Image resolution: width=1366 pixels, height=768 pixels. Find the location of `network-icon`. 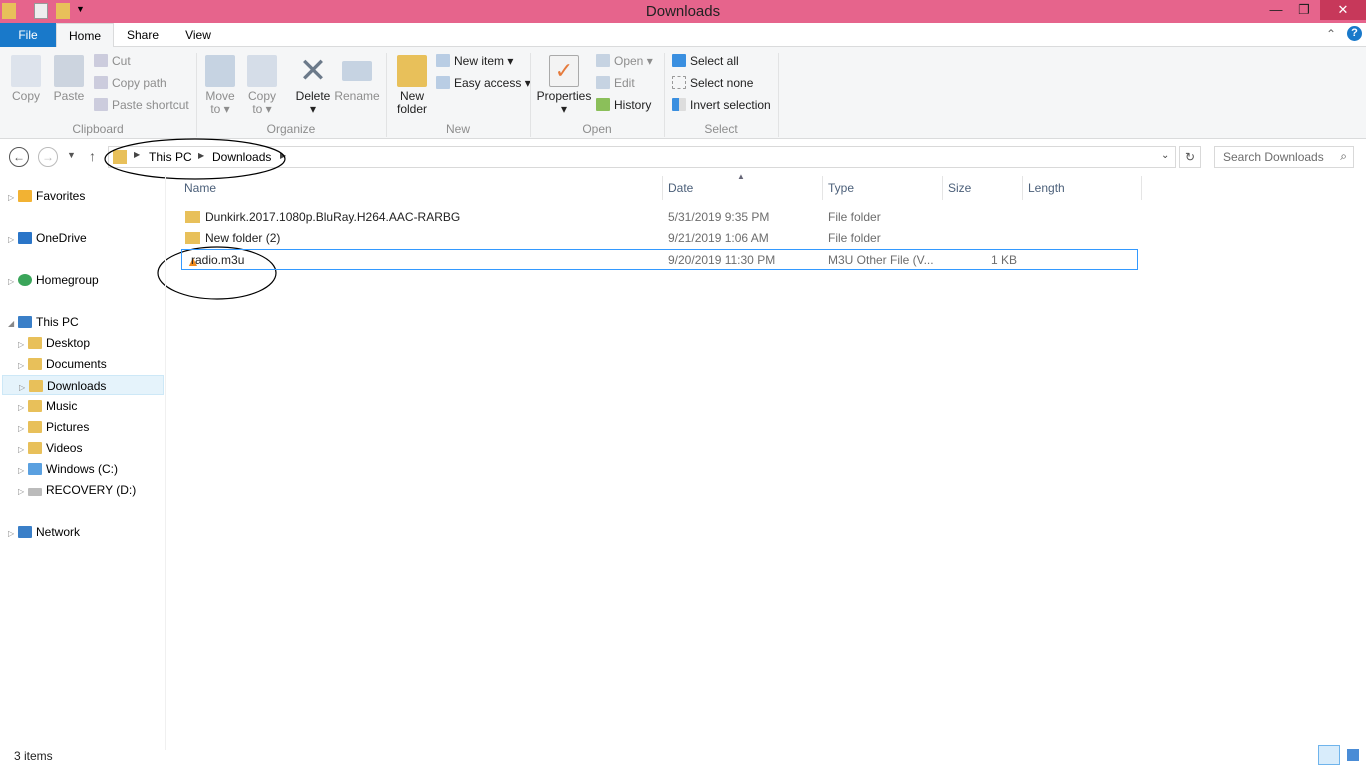

network-icon is located at coordinates (25, 532).